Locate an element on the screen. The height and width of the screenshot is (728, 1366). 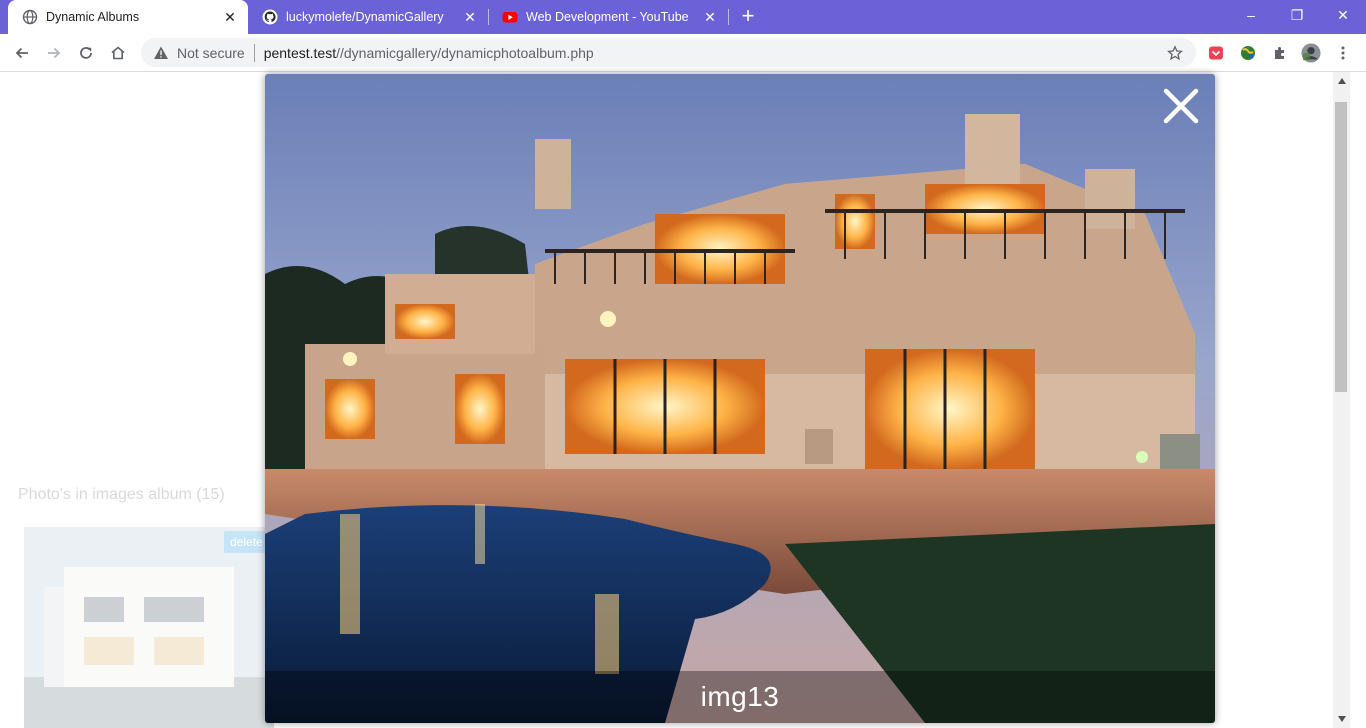
home-button is located at coordinates (118, 53).